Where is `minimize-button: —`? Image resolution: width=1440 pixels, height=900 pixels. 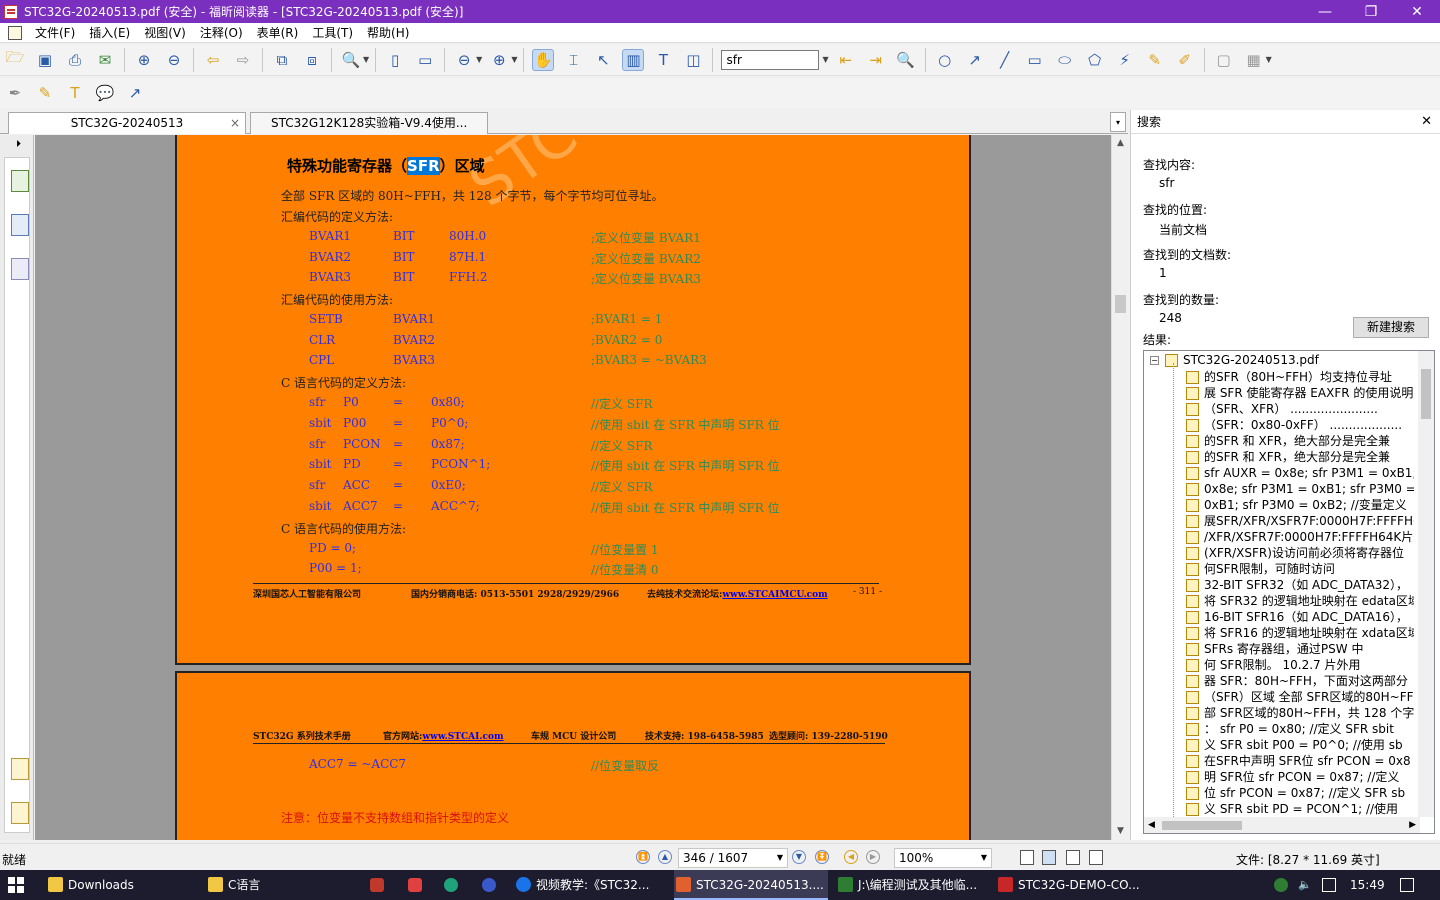 minimize-button: — is located at coordinates (1325, 11).